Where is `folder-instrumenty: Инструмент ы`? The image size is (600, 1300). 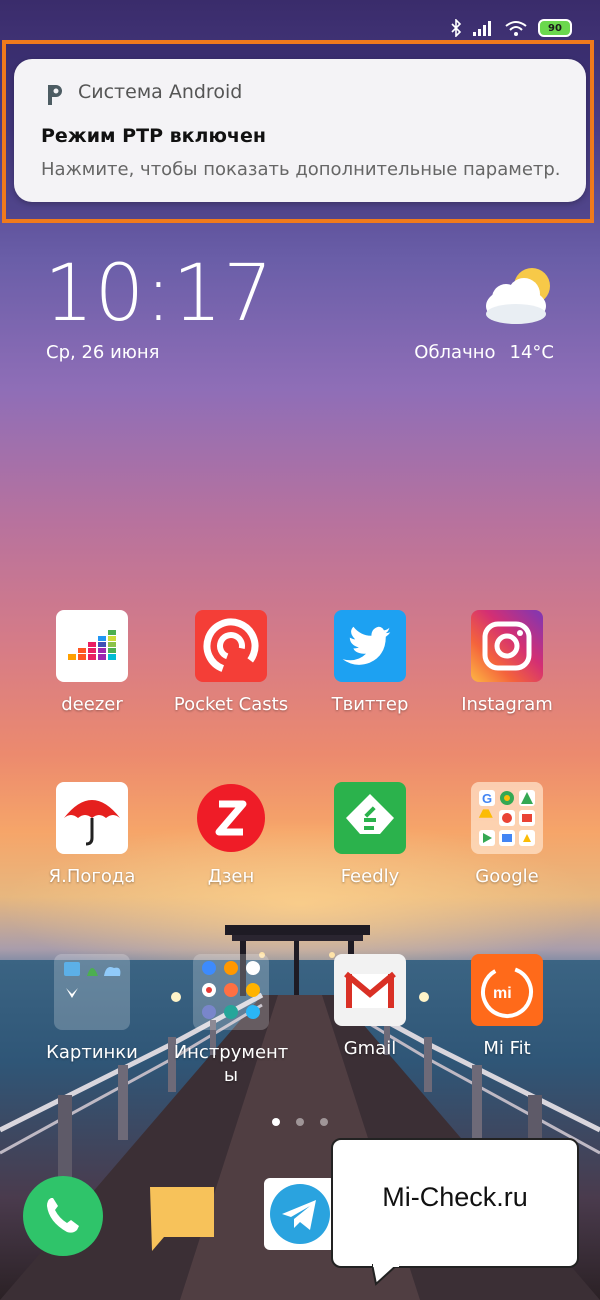 folder-instrumenty: Инструмент ы is located at coordinates (231, 1020).